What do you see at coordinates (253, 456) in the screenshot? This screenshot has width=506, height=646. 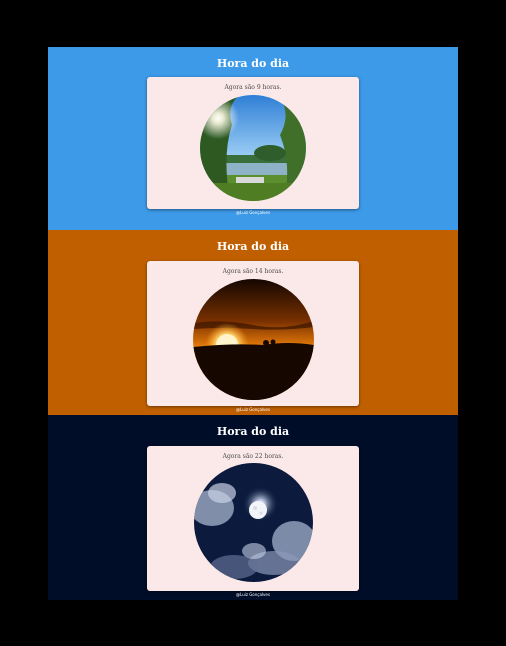 I see `time-message: Agora são 22 horas.` at bounding box center [253, 456].